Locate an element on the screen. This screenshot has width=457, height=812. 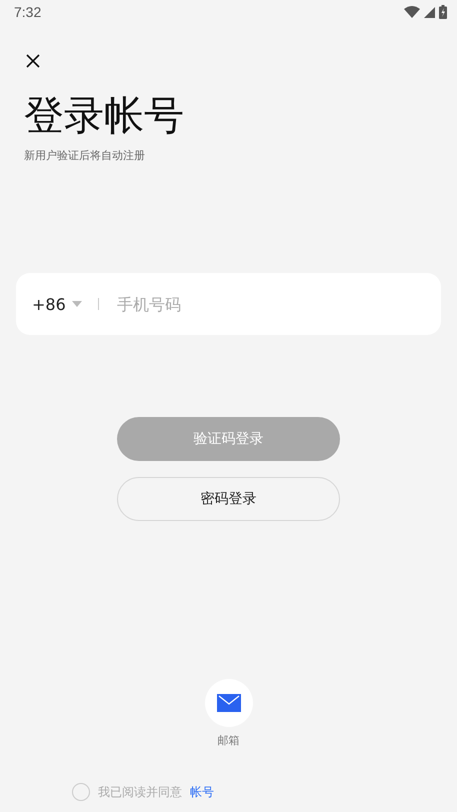
agreement-checkbox is located at coordinates (81, 792).